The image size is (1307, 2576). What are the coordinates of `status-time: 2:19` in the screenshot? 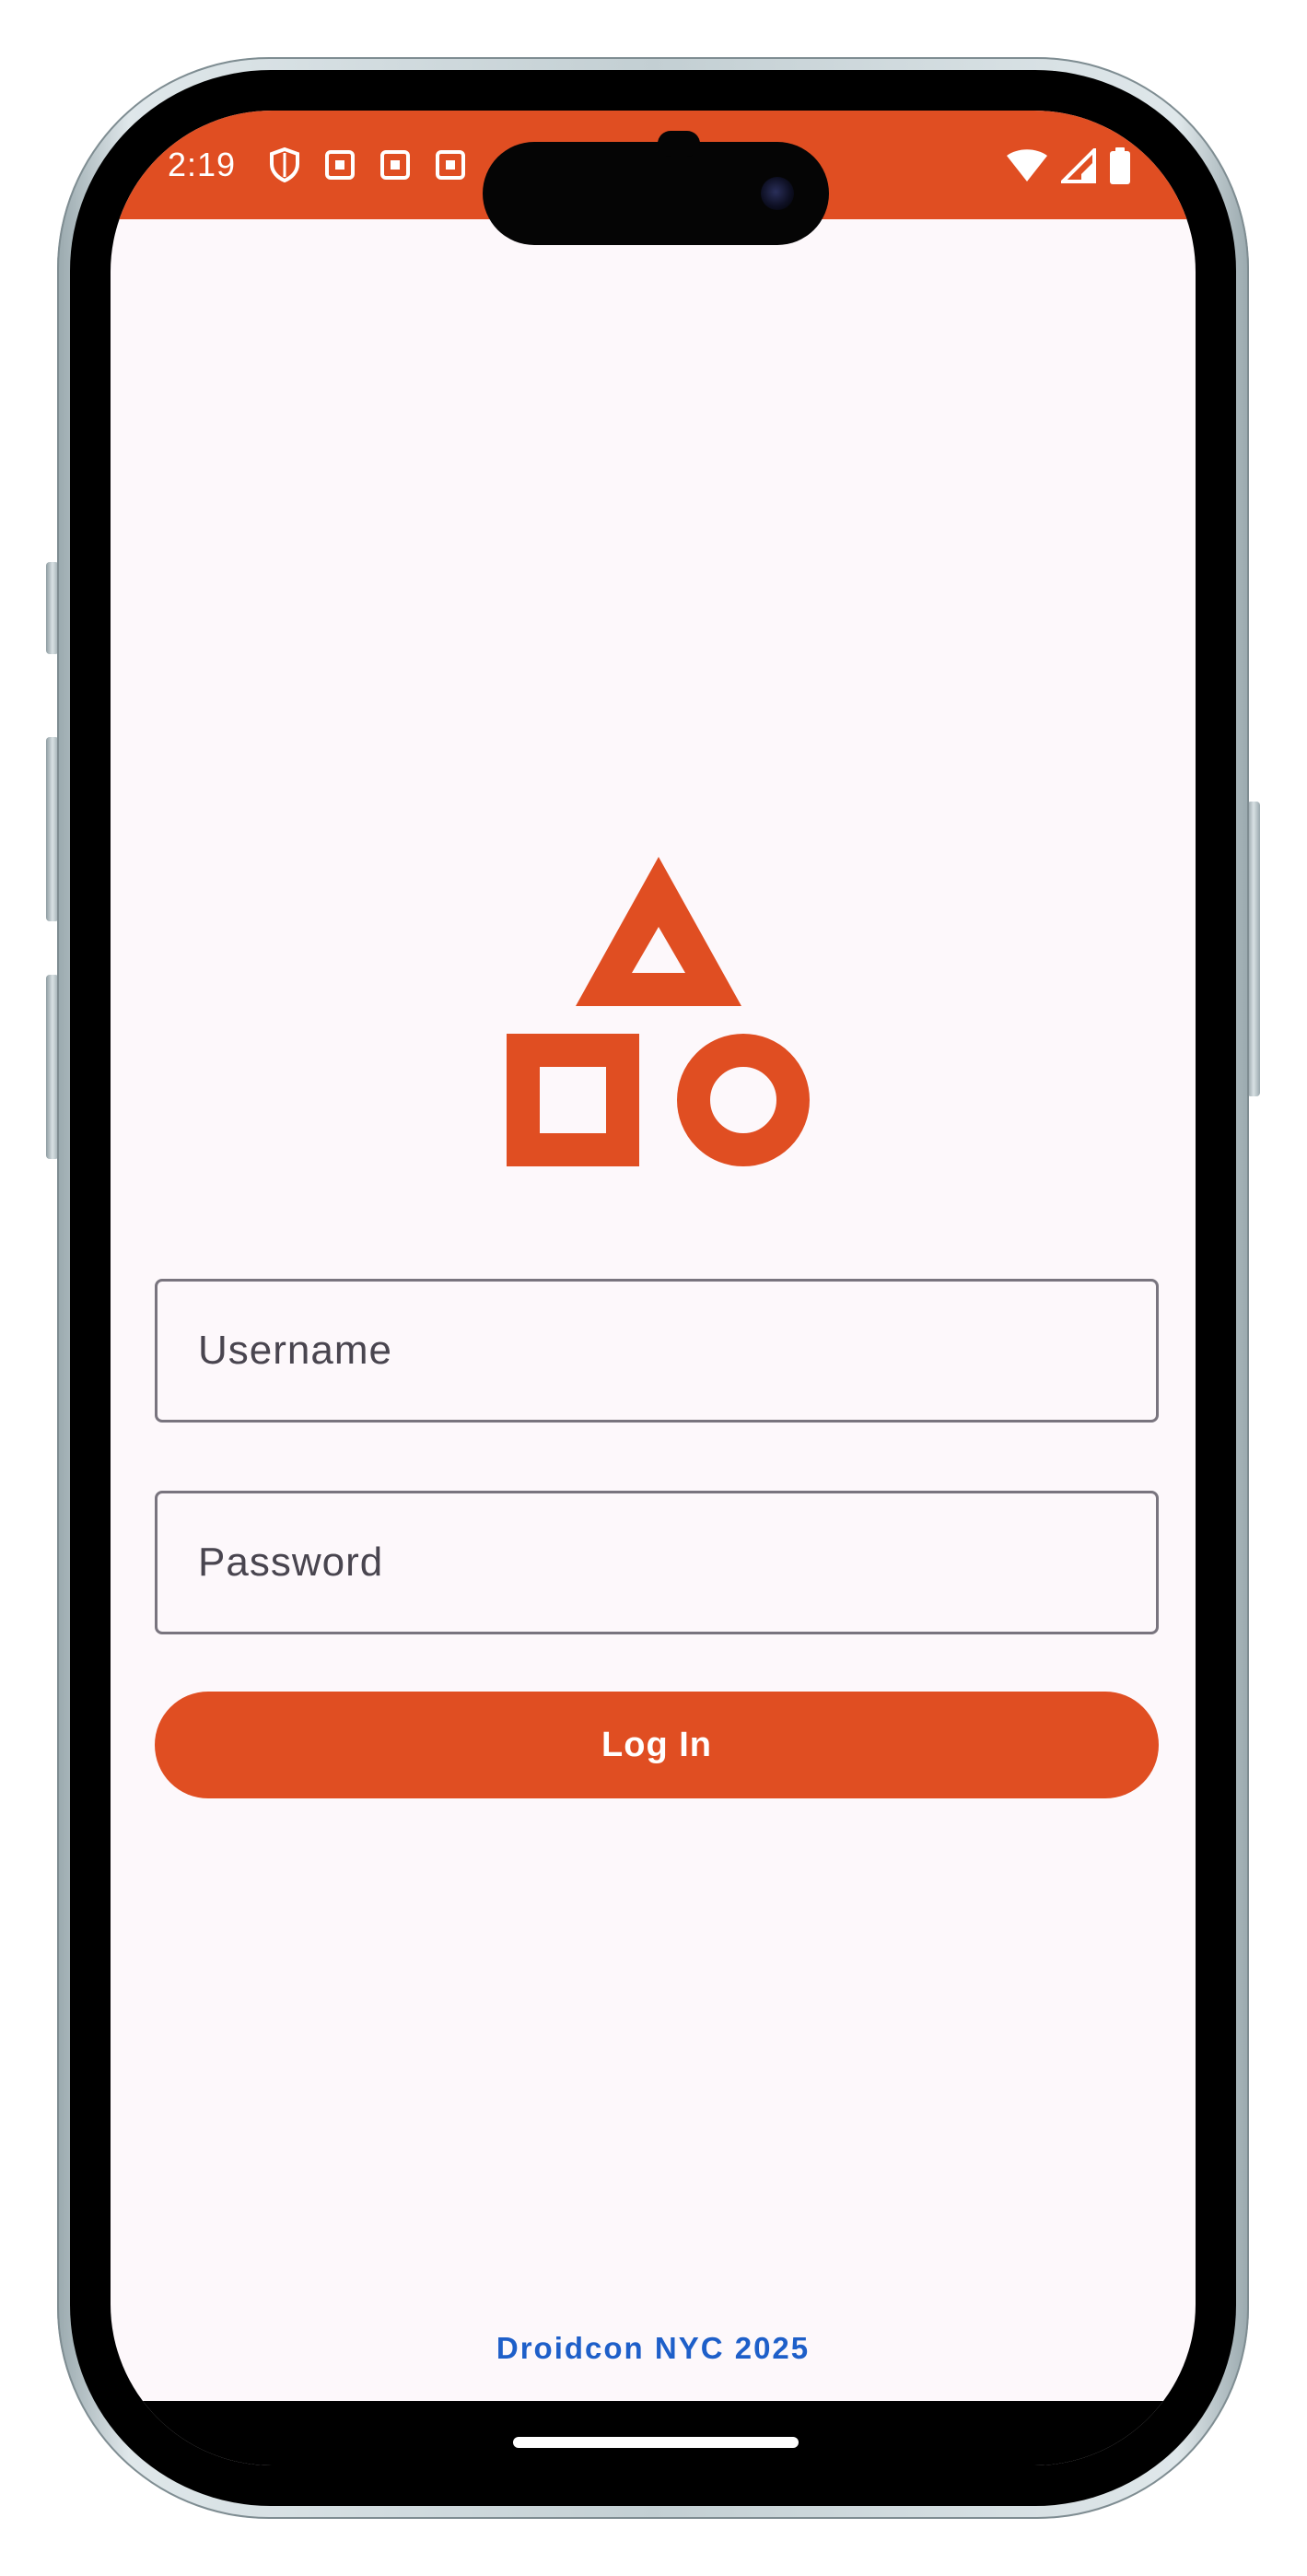 It's located at (203, 164).